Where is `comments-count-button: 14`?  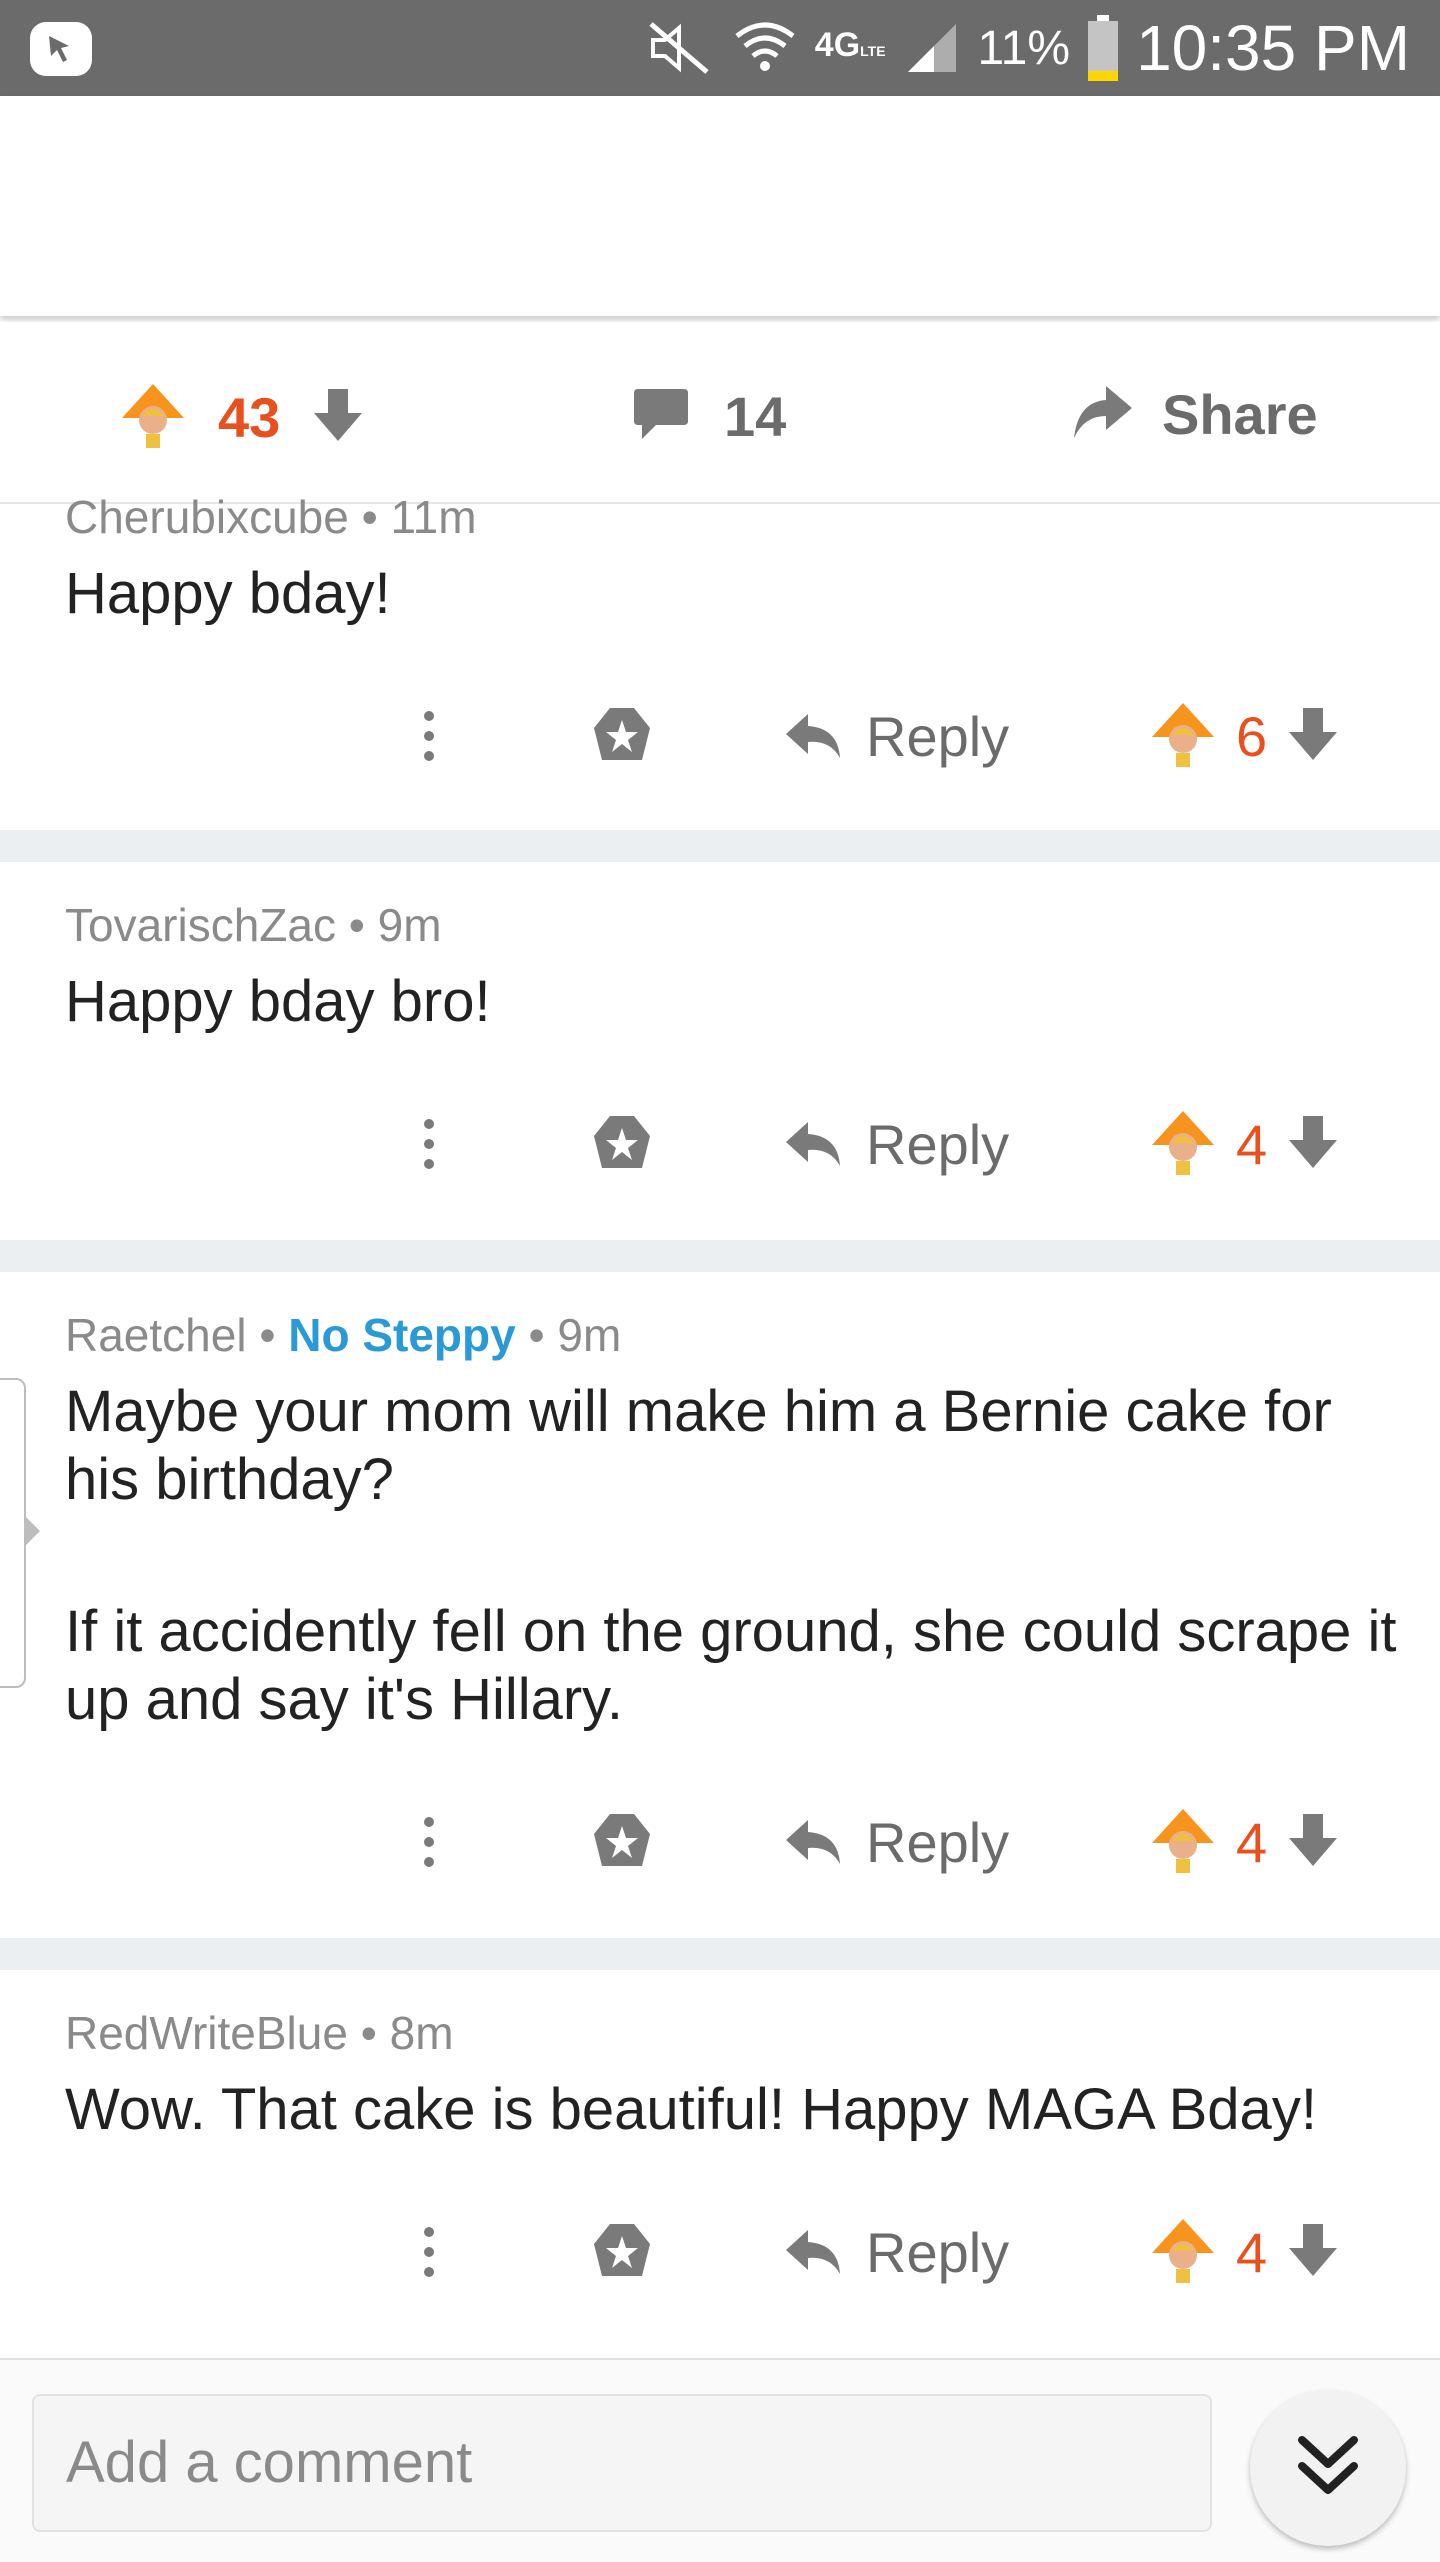 comments-count-button: 14 is located at coordinates (709, 416).